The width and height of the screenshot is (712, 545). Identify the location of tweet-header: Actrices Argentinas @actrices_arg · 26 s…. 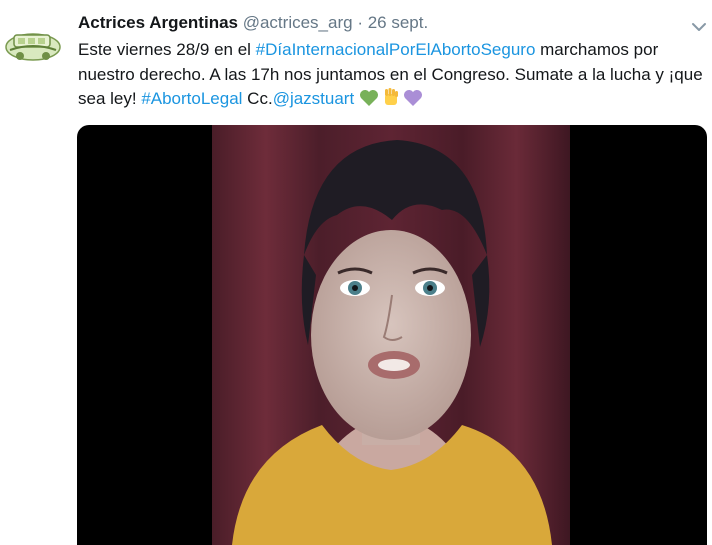
(253, 23).